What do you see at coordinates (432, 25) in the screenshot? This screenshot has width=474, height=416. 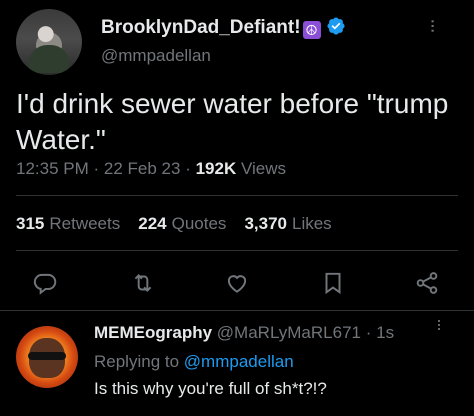 I see `more-options-icon: ···` at bounding box center [432, 25].